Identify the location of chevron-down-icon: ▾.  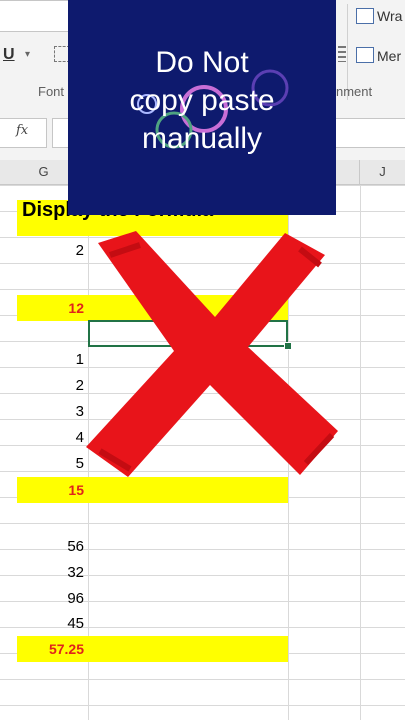
(27, 54).